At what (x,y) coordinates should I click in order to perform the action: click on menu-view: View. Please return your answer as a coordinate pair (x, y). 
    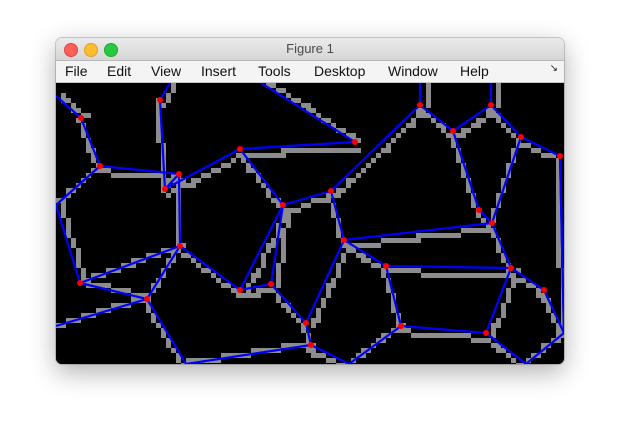
    Looking at the image, I should click on (166, 71).